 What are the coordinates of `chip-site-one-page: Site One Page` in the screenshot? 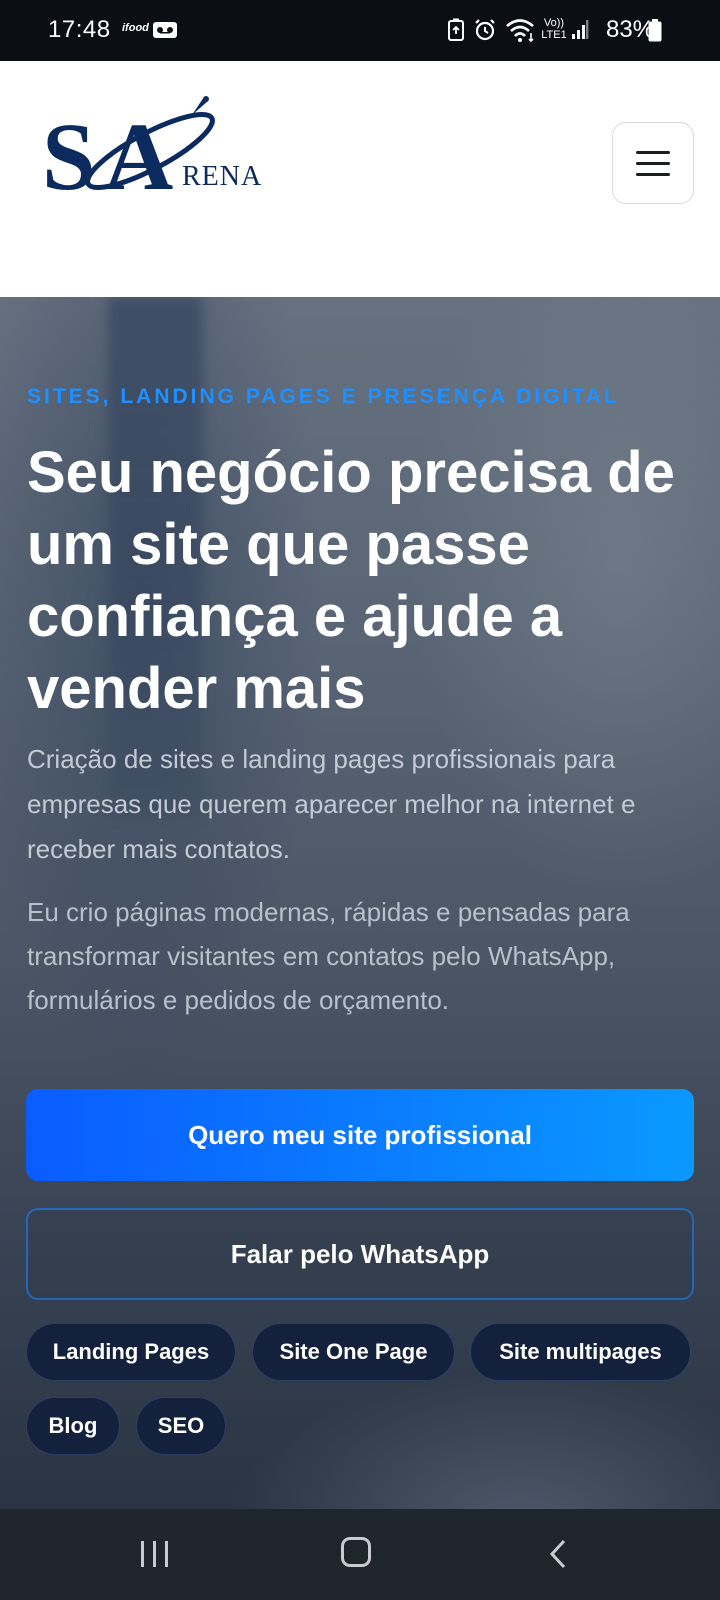 It's located at (353, 1352).